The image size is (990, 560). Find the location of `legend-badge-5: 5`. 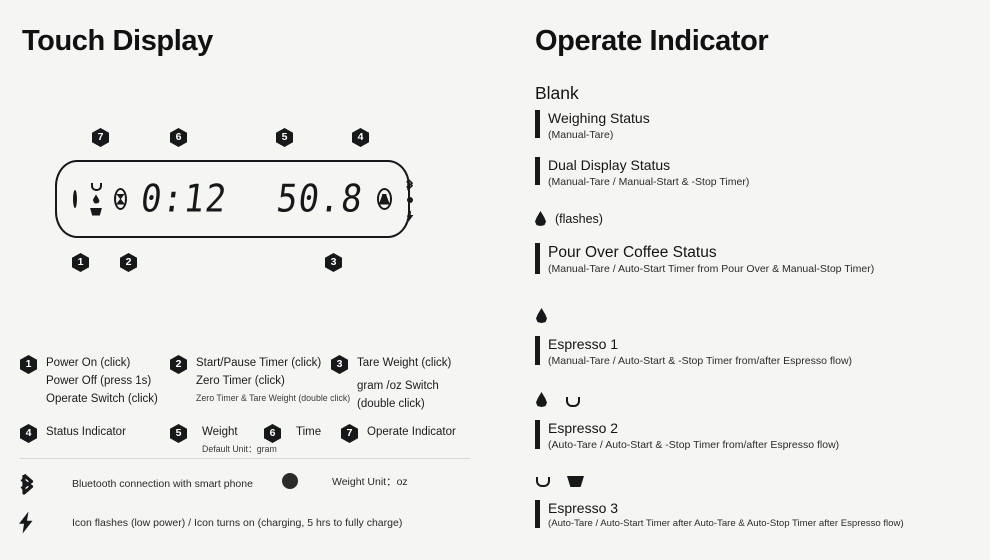

legend-badge-5: 5 is located at coordinates (178, 433).